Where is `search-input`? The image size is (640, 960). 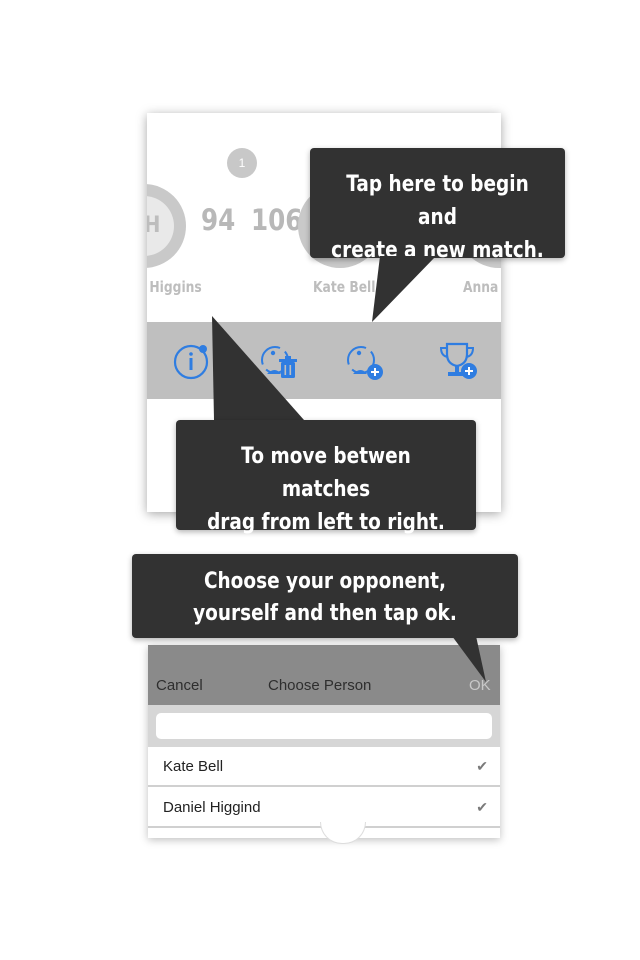
search-input is located at coordinates (324, 726).